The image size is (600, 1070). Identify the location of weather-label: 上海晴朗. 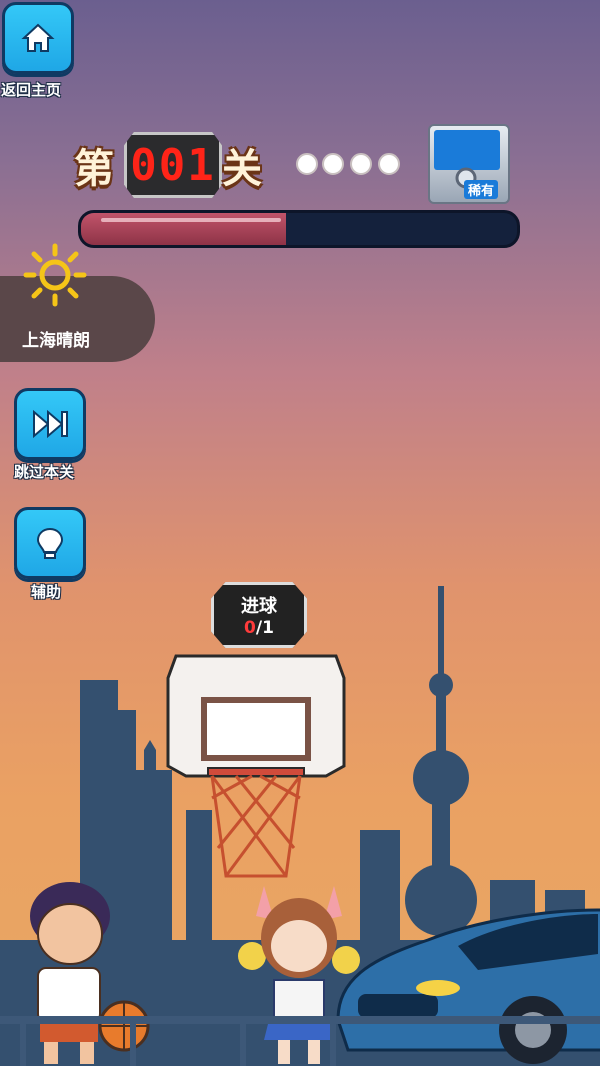
(56, 341).